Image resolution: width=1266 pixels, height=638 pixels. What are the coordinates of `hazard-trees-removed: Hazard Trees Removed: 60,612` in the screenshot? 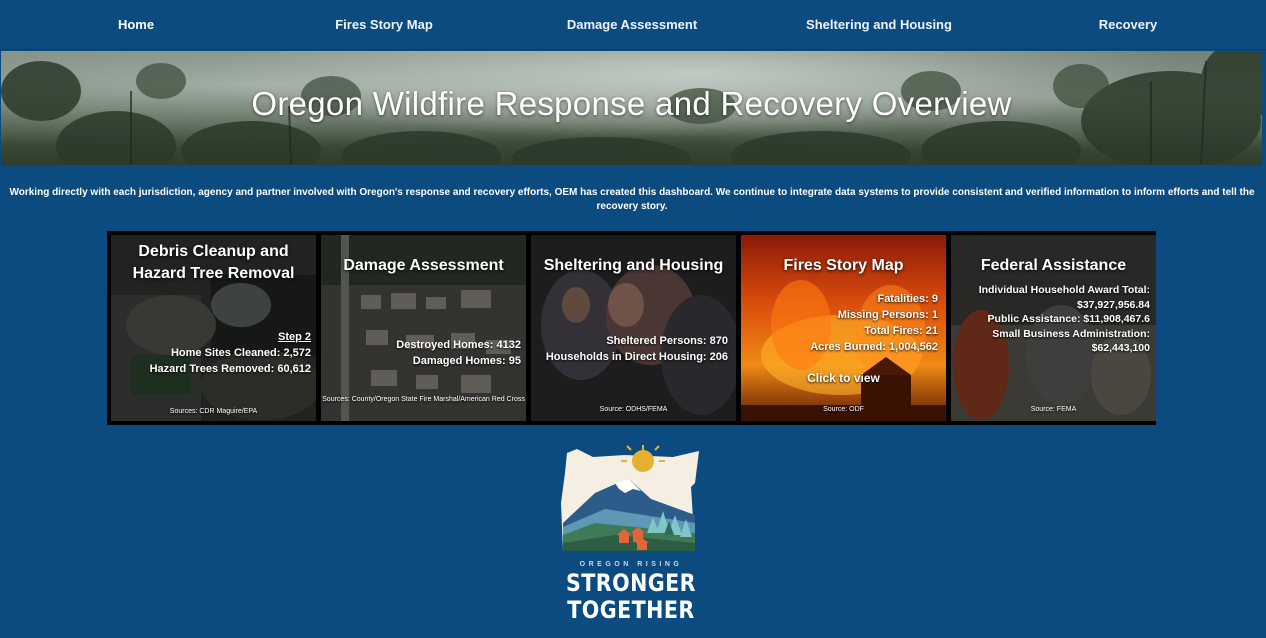 It's located at (230, 369).